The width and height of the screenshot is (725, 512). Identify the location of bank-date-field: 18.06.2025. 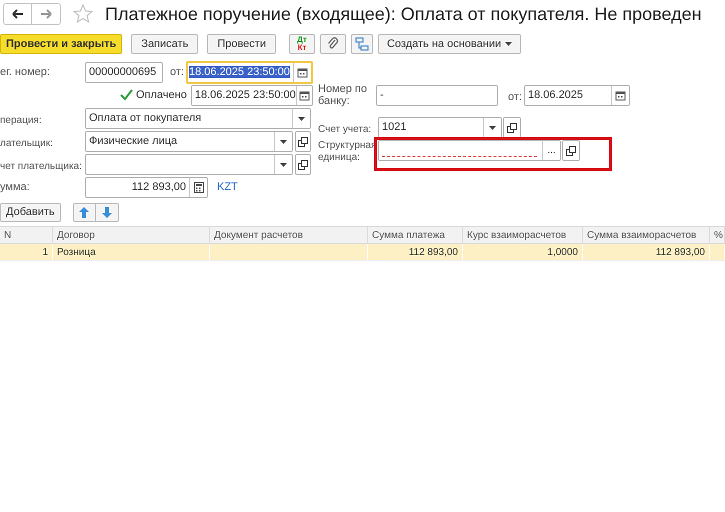
(577, 95).